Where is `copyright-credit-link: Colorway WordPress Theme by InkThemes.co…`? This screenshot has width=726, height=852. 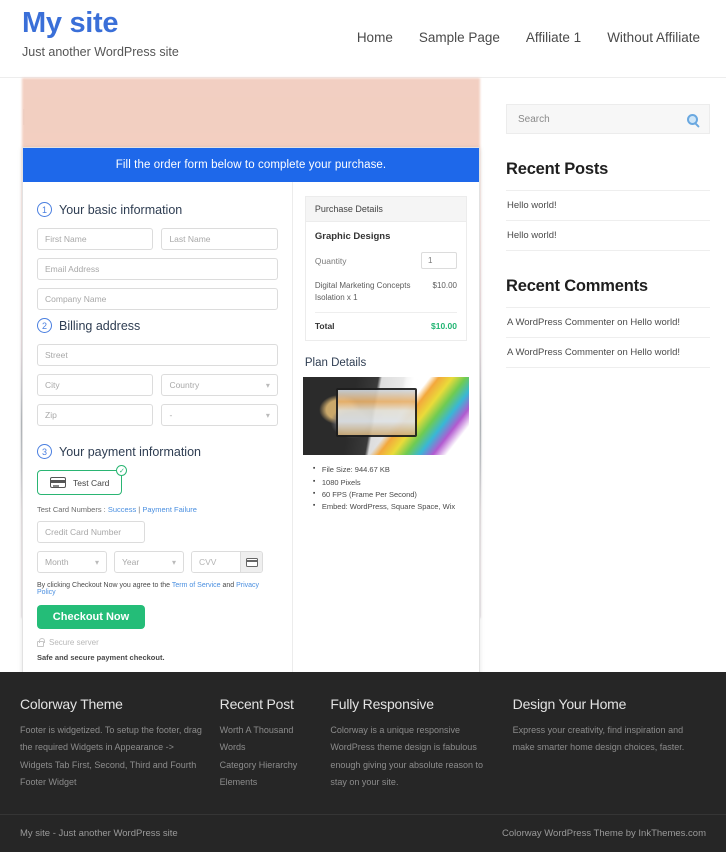
copyright-credit-link: Colorway WordPress Theme by InkThemes.co… is located at coordinates (604, 833).